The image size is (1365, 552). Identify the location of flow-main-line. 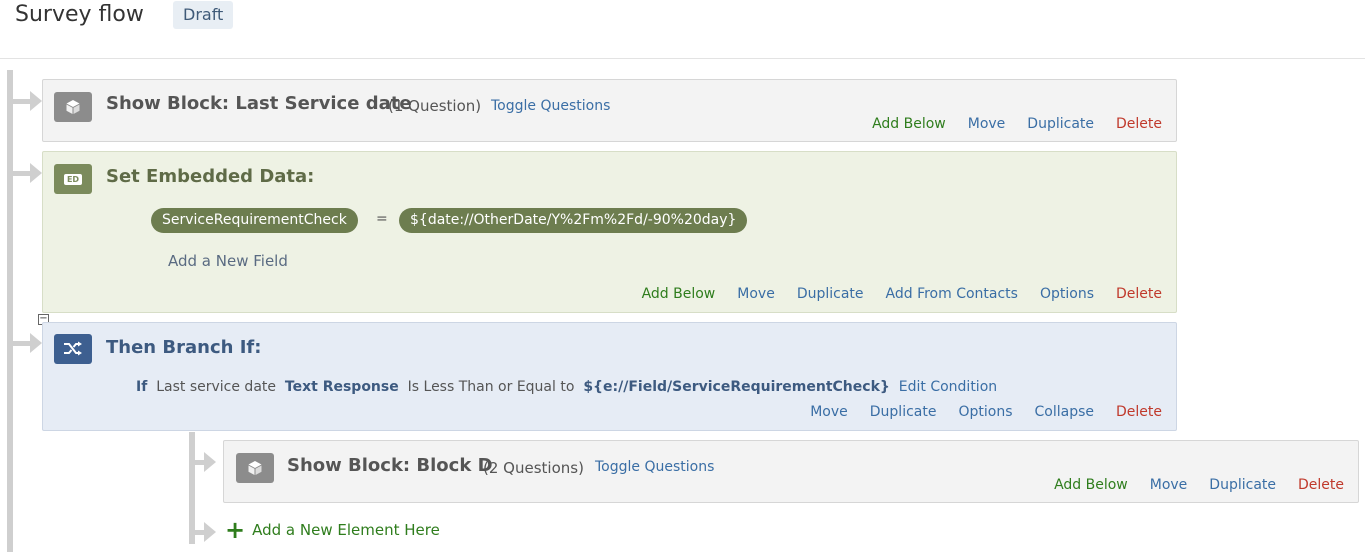
(10, 311).